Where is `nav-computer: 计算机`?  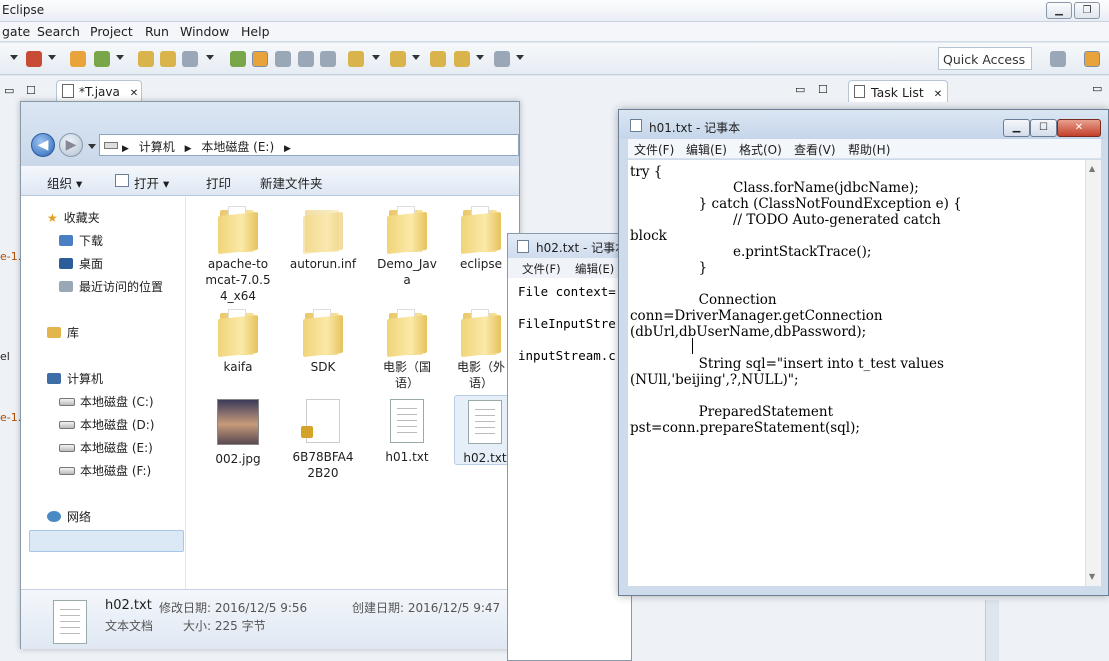
nav-computer: 计算机 is located at coordinates (75, 378).